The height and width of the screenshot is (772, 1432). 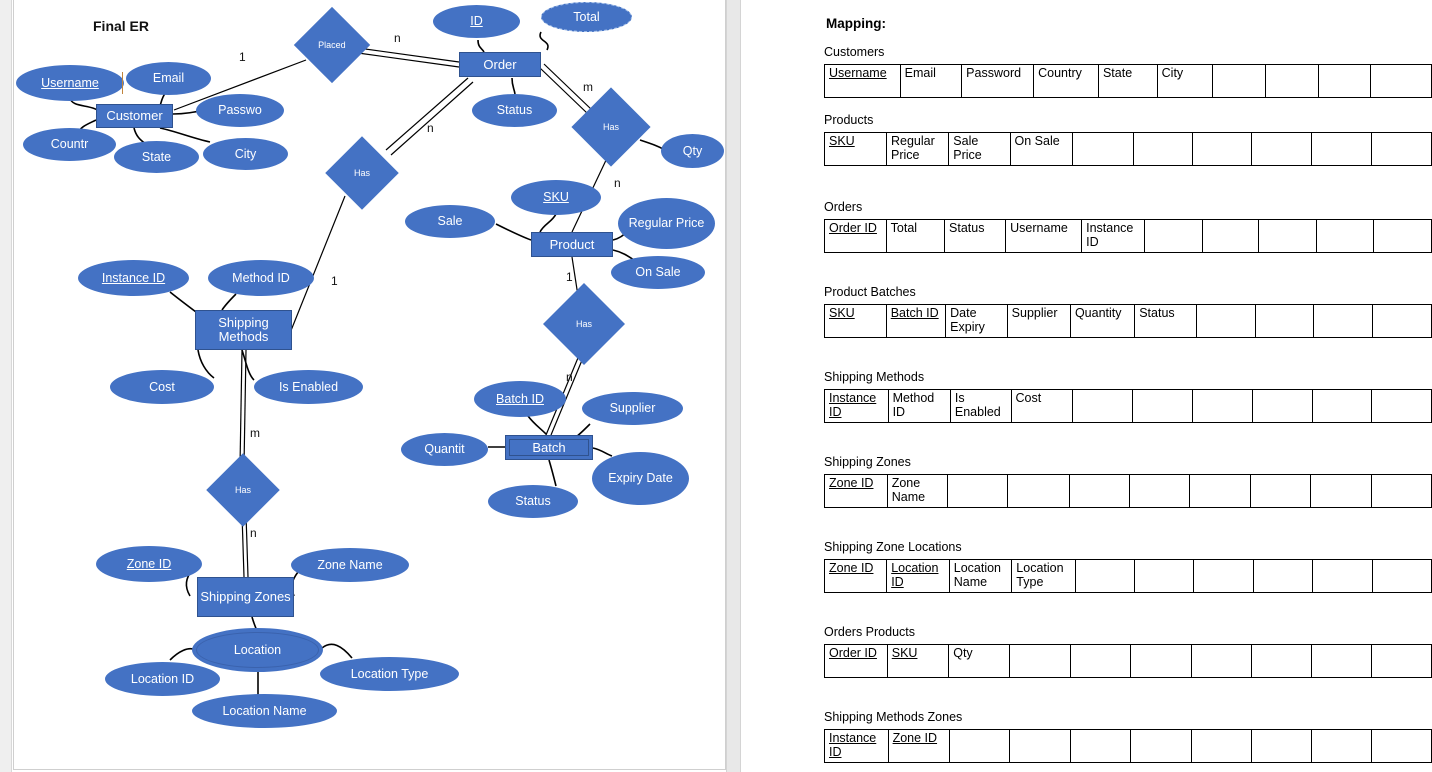 I want to click on column-header-cell: Quantity, so click(x=1102, y=321).